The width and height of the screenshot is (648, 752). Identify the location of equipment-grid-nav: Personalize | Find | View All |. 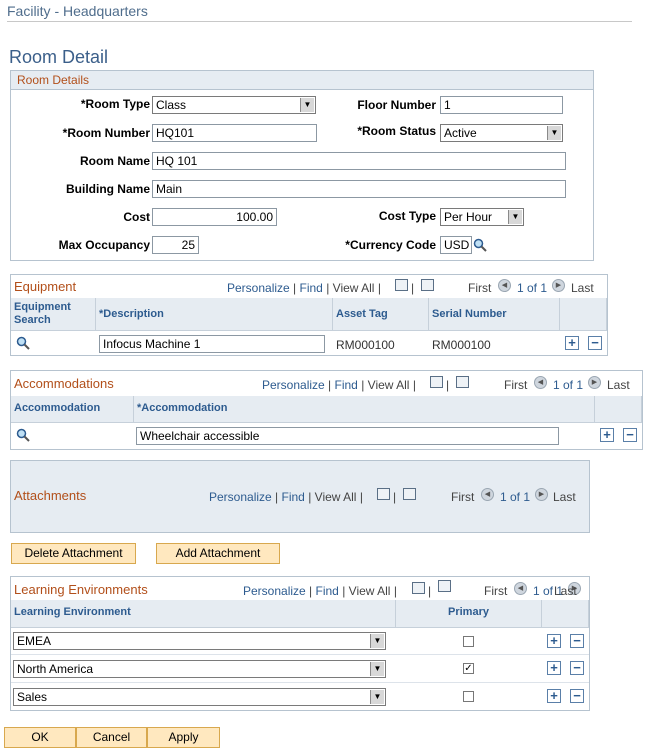
(304, 288).